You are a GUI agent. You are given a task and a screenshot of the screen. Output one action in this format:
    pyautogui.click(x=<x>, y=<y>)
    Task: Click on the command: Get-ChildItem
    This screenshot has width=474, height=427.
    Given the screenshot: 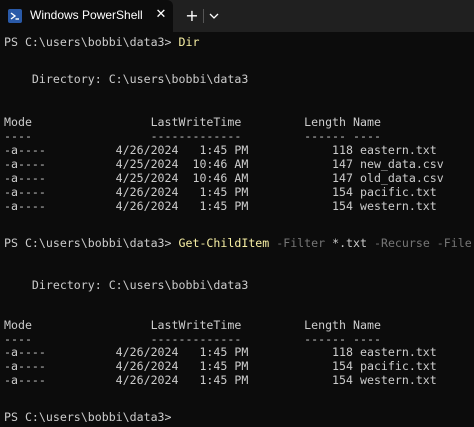 What is the action you would take?
    pyautogui.click(x=224, y=243)
    